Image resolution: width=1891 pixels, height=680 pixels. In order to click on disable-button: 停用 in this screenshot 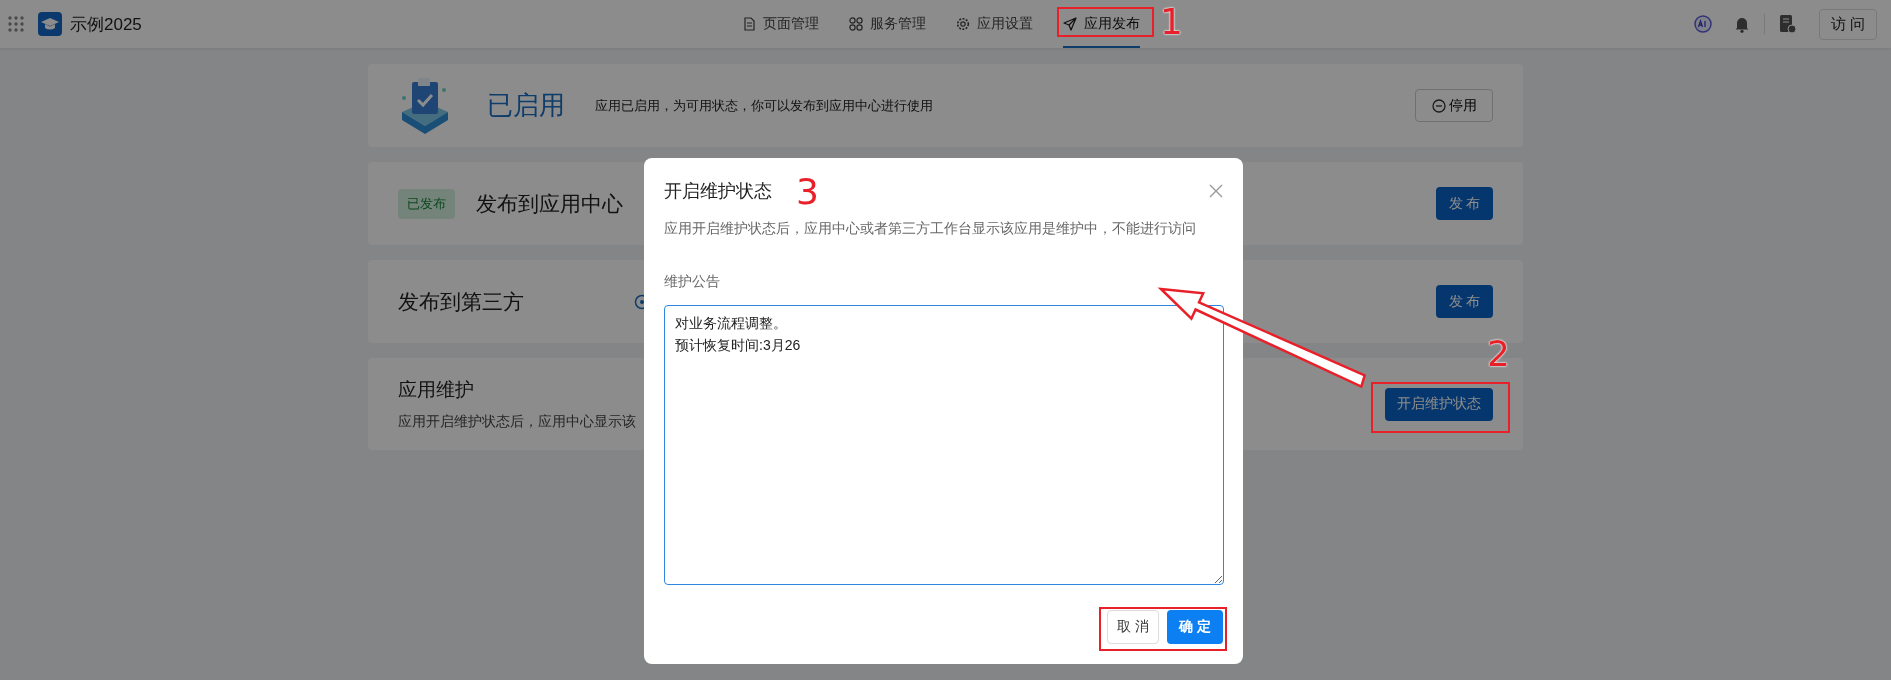, I will do `click(1454, 105)`.